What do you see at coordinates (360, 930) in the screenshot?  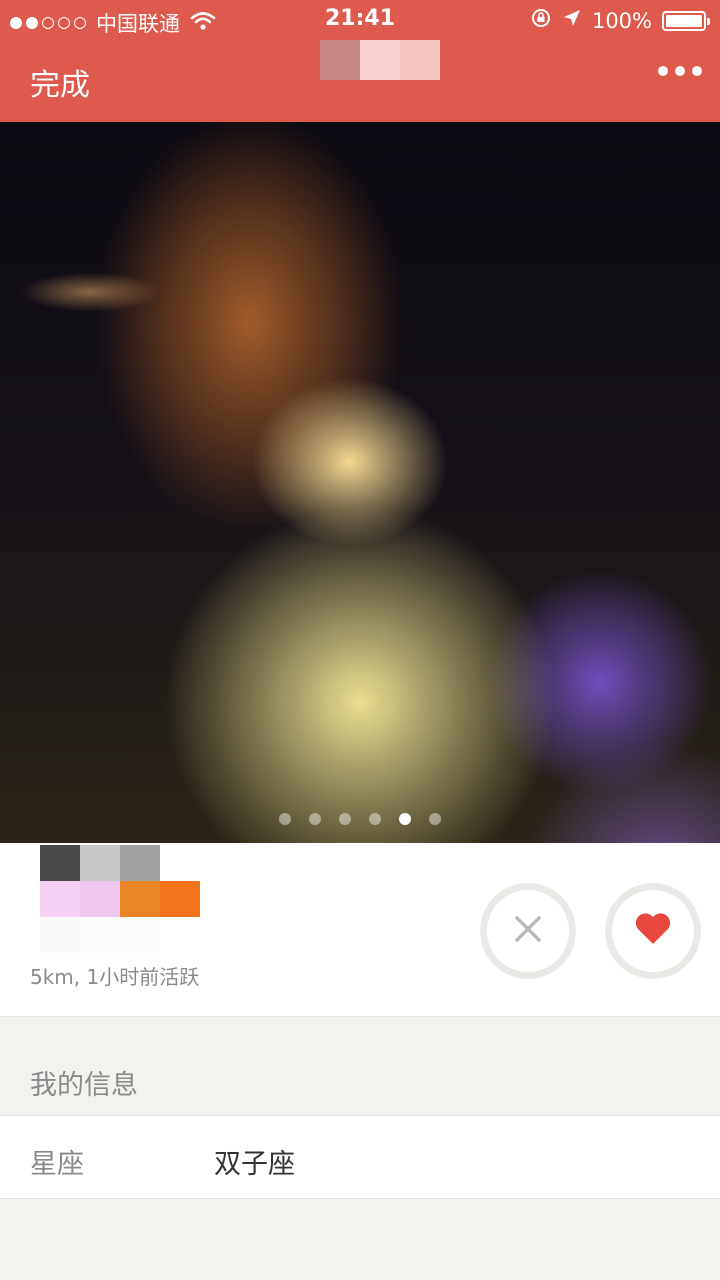 I see `profile-card: 5km, 1小时前活跃` at bounding box center [360, 930].